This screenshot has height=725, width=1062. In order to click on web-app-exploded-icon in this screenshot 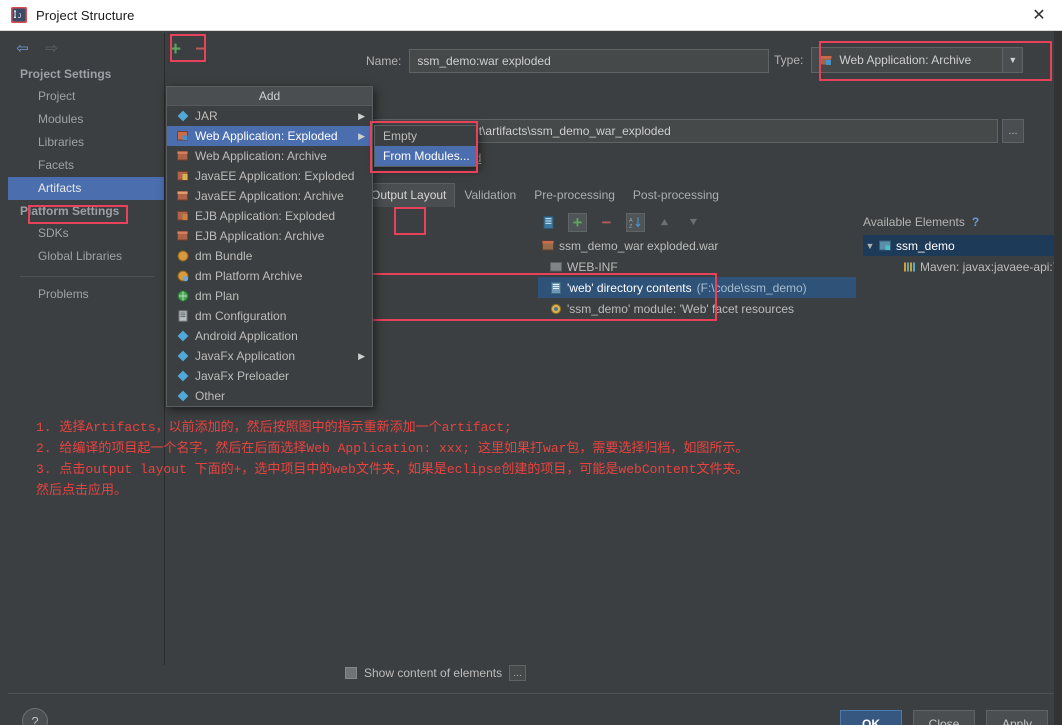, I will do `click(182, 136)`.